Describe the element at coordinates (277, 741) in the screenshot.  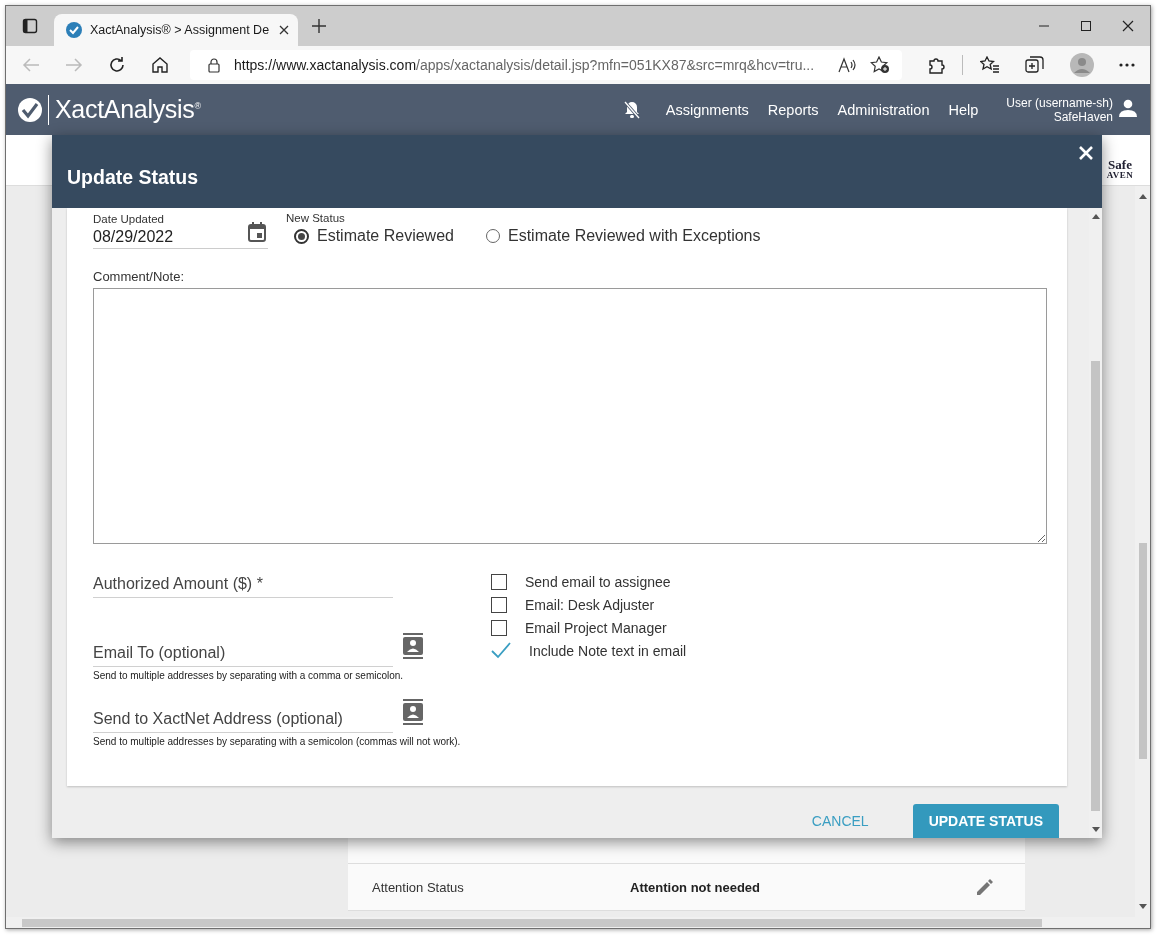
I see `field-hint: Send to multiple addresses by separating with a semicolon (commas will not work).` at that location.